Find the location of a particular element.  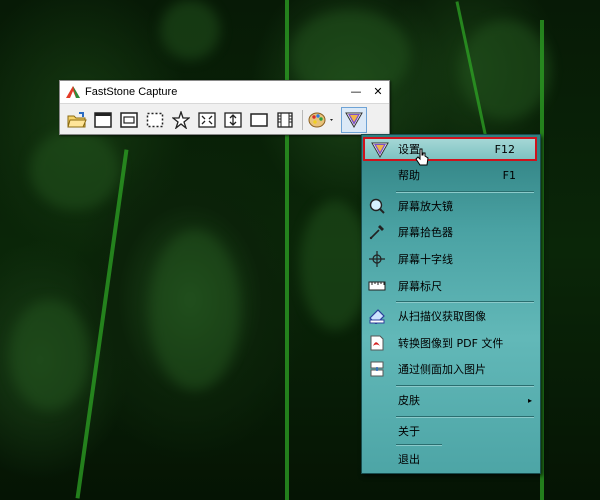

menu-item-scanner: 从扫描仪获取图像 is located at coordinates (451, 316).